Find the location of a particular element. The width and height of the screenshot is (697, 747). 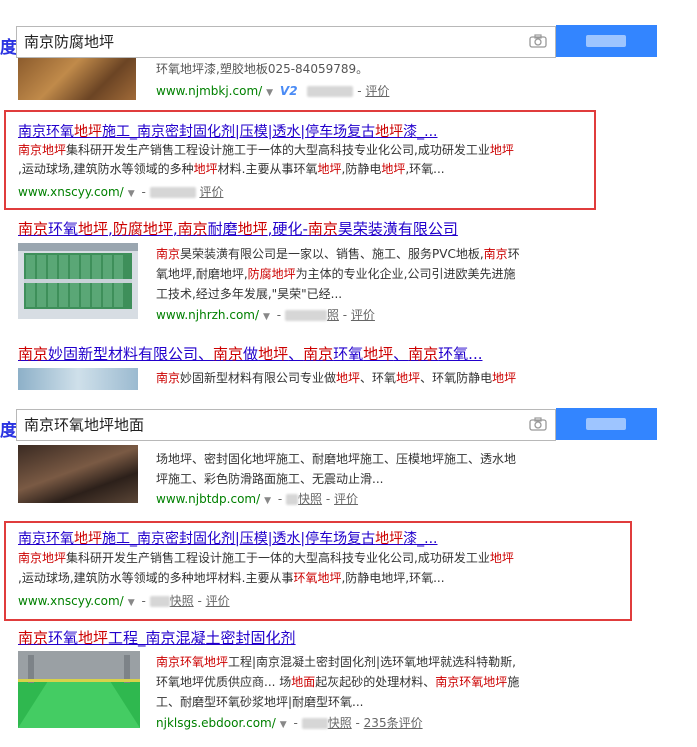

text-segment: 氧地坪,耐磨地坪, is located at coordinates (202, 274).